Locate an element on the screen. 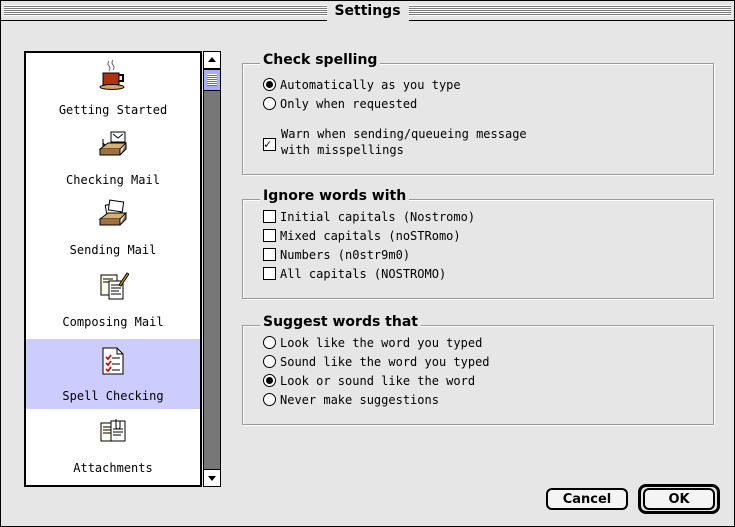 Image resolution: width=735 pixels, height=527 pixels. warn-label-line1: Warn when sending/queueing message is located at coordinates (404, 134).